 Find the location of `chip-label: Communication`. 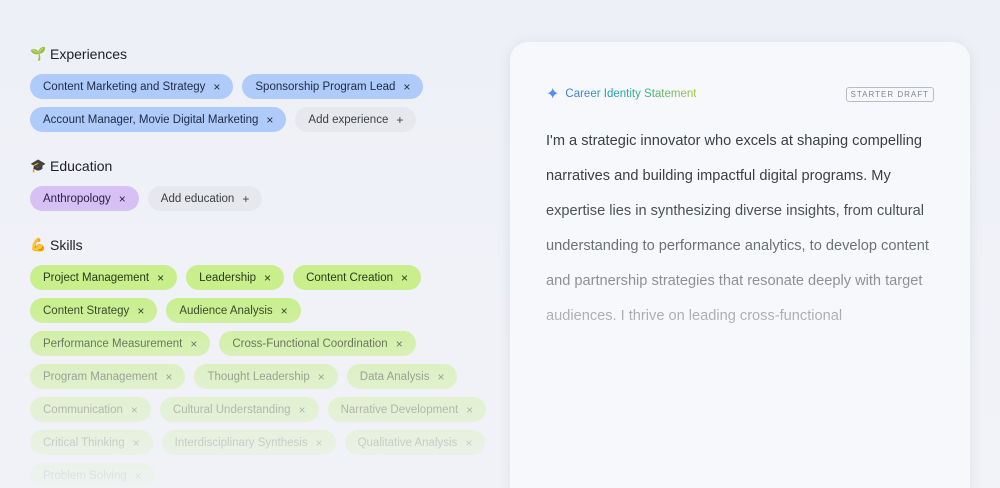

chip-label: Communication is located at coordinates (83, 409).